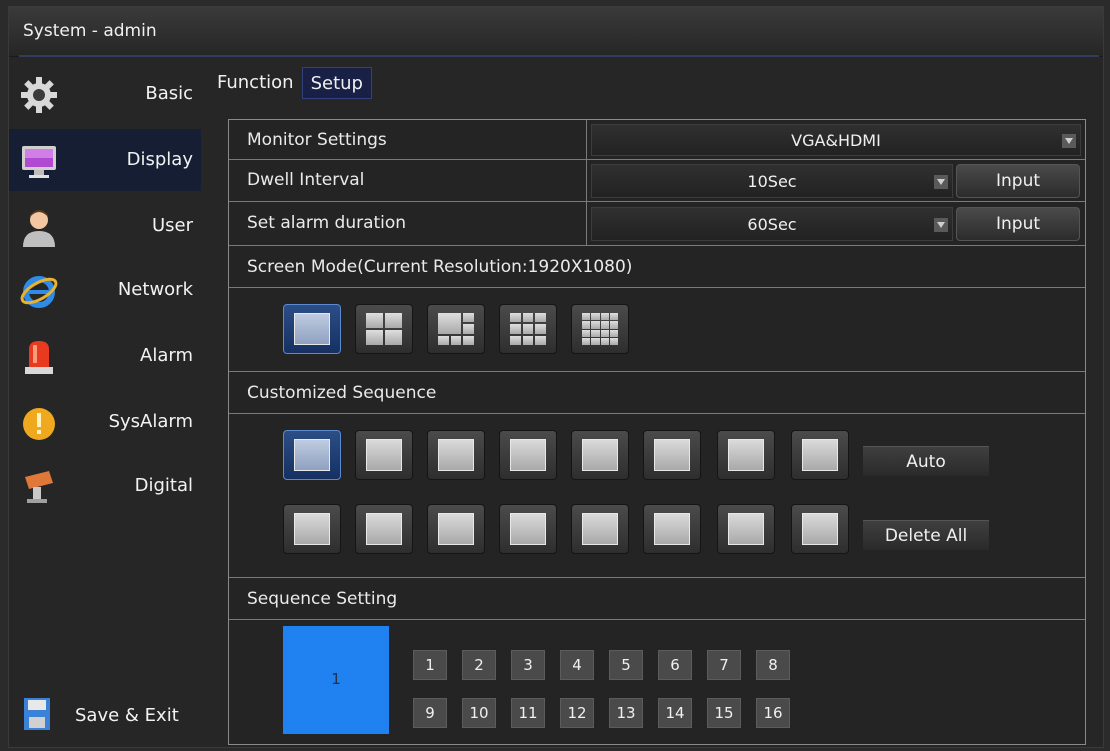  Describe the element at coordinates (172, 225) in the screenshot. I see `sidebar-item-label: User` at that location.